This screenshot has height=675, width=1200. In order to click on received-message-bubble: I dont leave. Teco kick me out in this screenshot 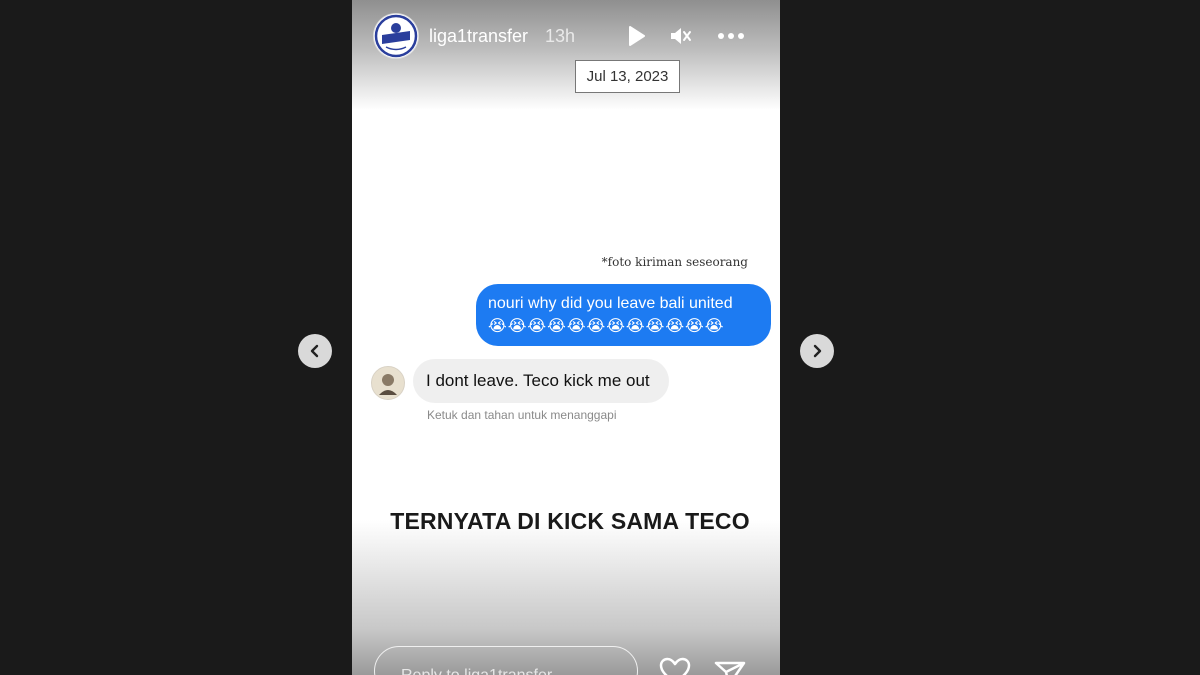, I will do `click(541, 381)`.